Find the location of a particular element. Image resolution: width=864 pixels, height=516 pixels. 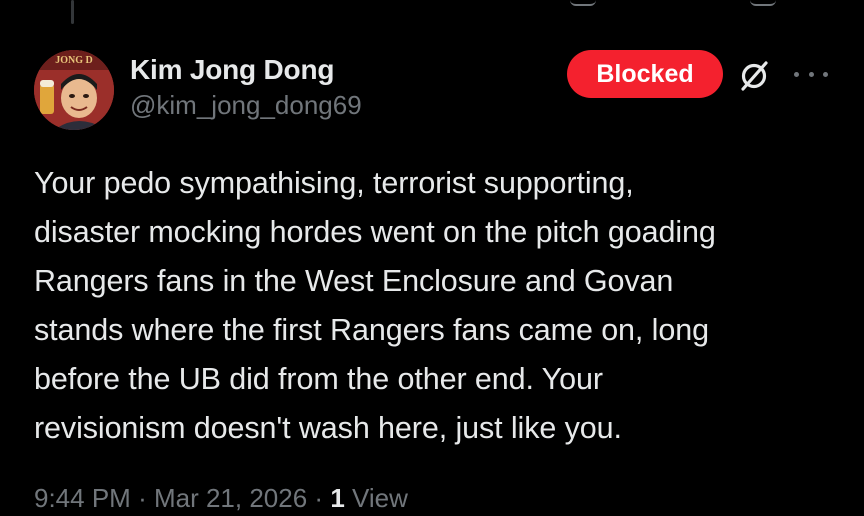

slashed-circle-icon is located at coordinates (754, 76).